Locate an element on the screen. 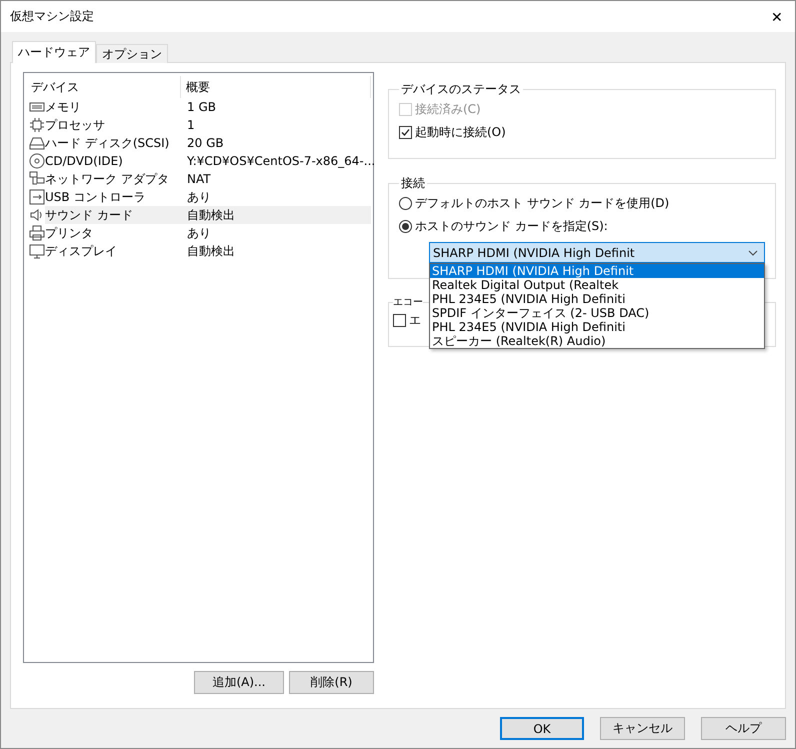  column-header: デバイス is located at coordinates (103, 87).